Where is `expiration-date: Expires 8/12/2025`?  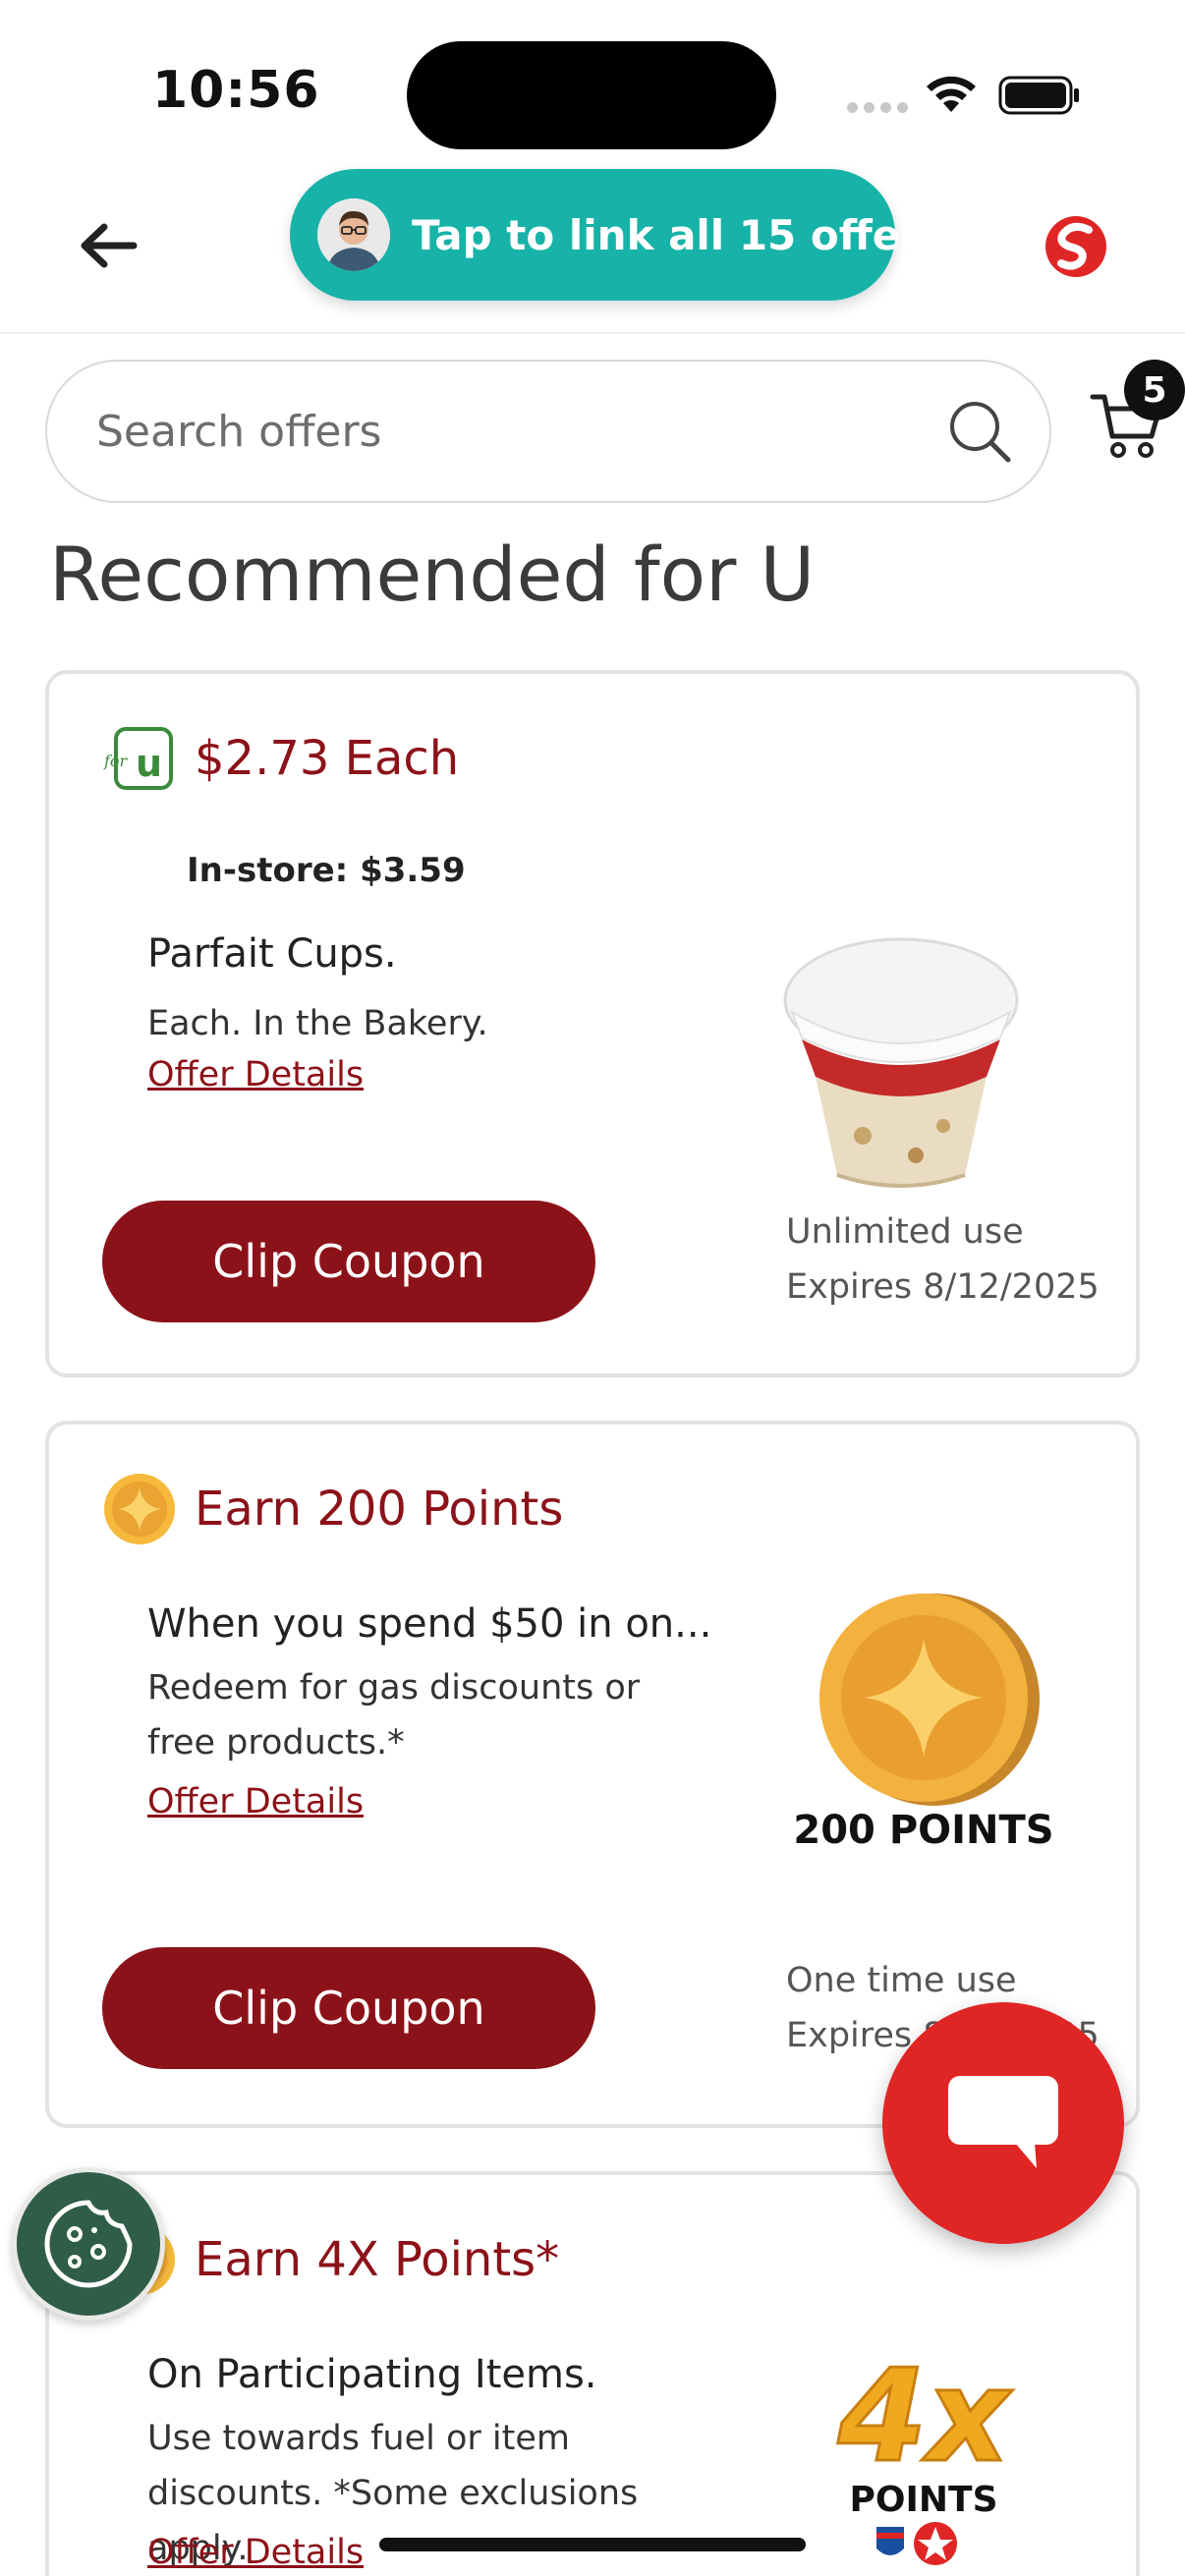
expiration-date: Expires 8/12/2025 is located at coordinates (943, 1287).